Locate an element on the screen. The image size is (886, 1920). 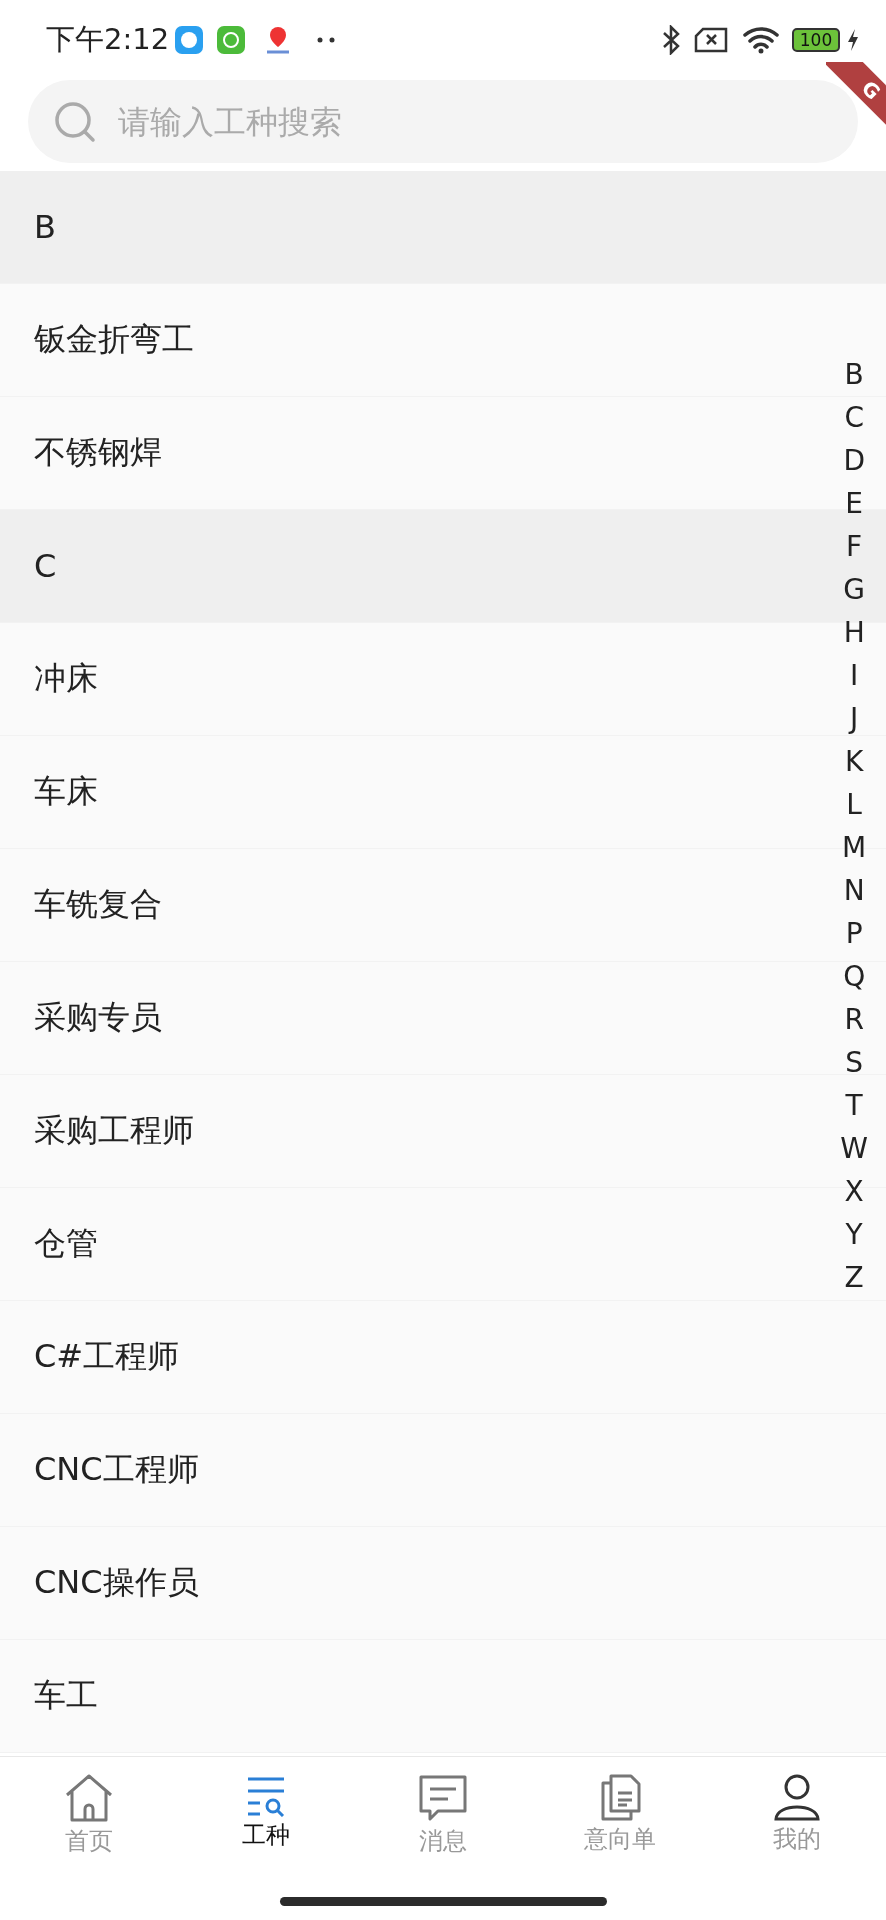
list-item: CNC工程师 is located at coordinates (116, 1470).